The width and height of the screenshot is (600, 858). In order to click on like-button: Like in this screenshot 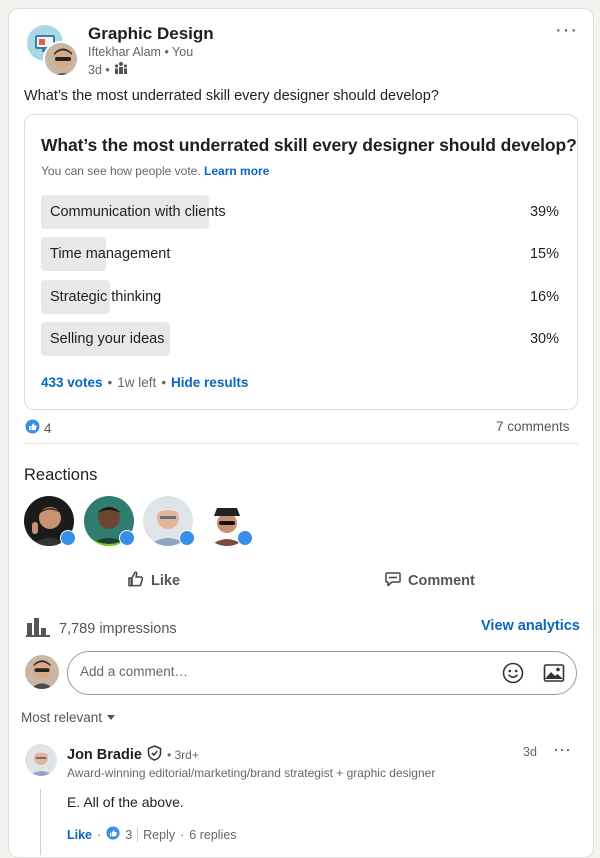, I will do `click(153, 581)`.